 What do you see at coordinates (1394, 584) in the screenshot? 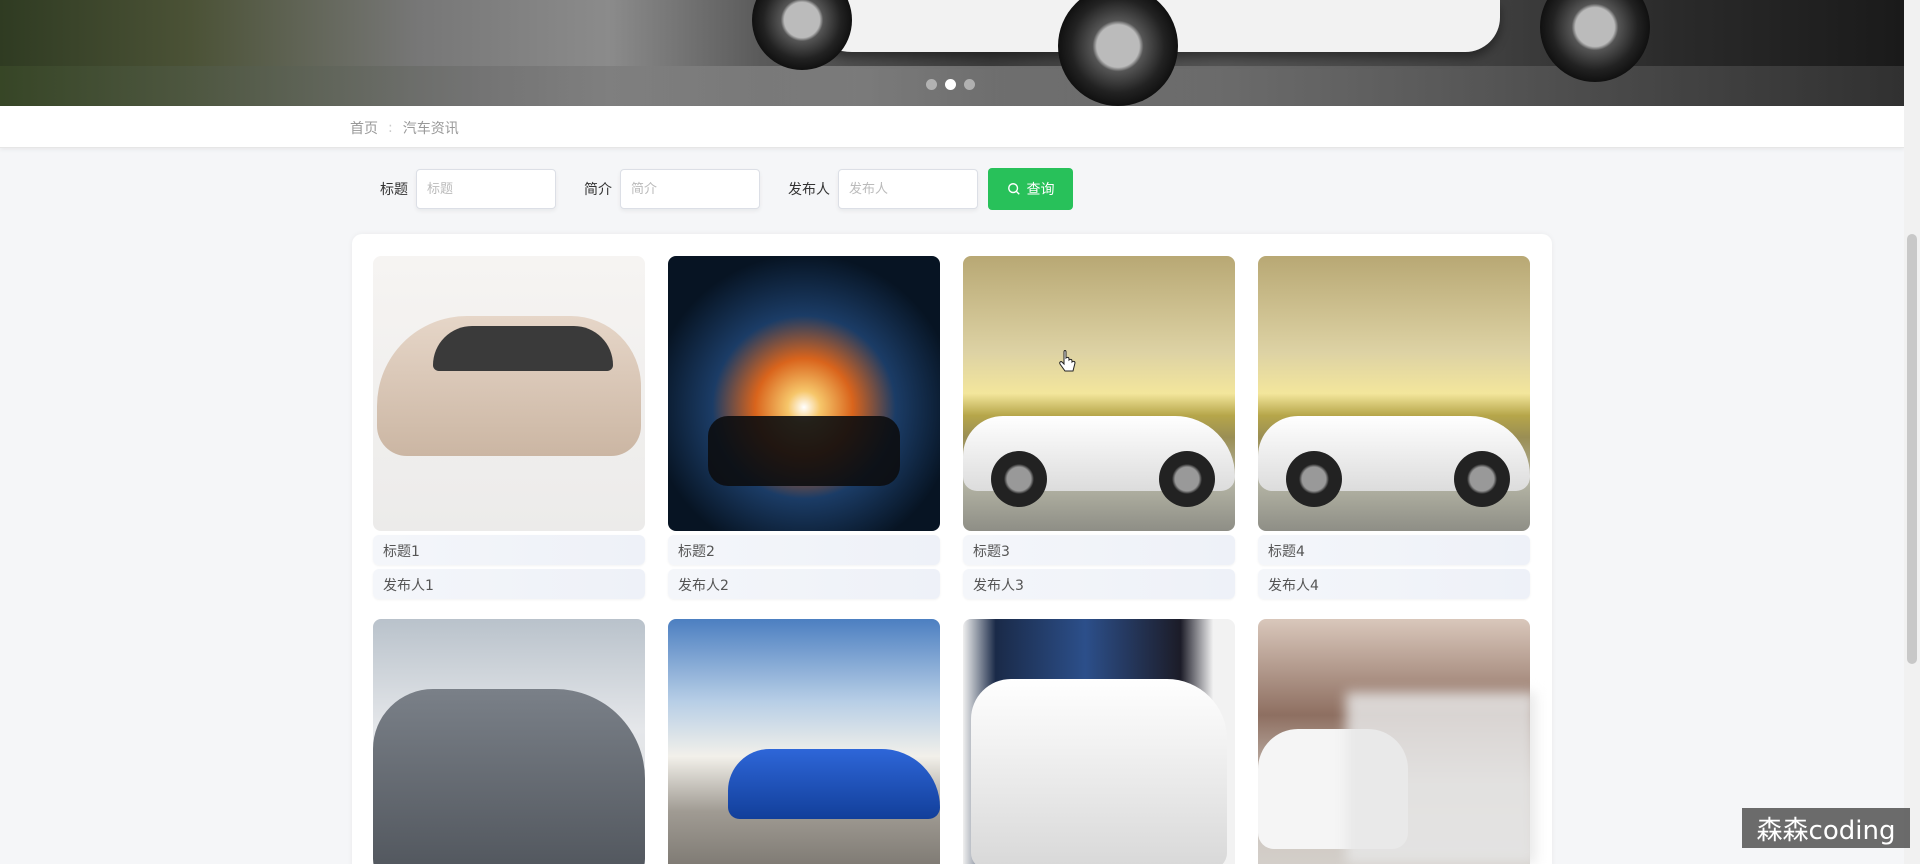
I see `card-publisher: 发布人4` at bounding box center [1394, 584].